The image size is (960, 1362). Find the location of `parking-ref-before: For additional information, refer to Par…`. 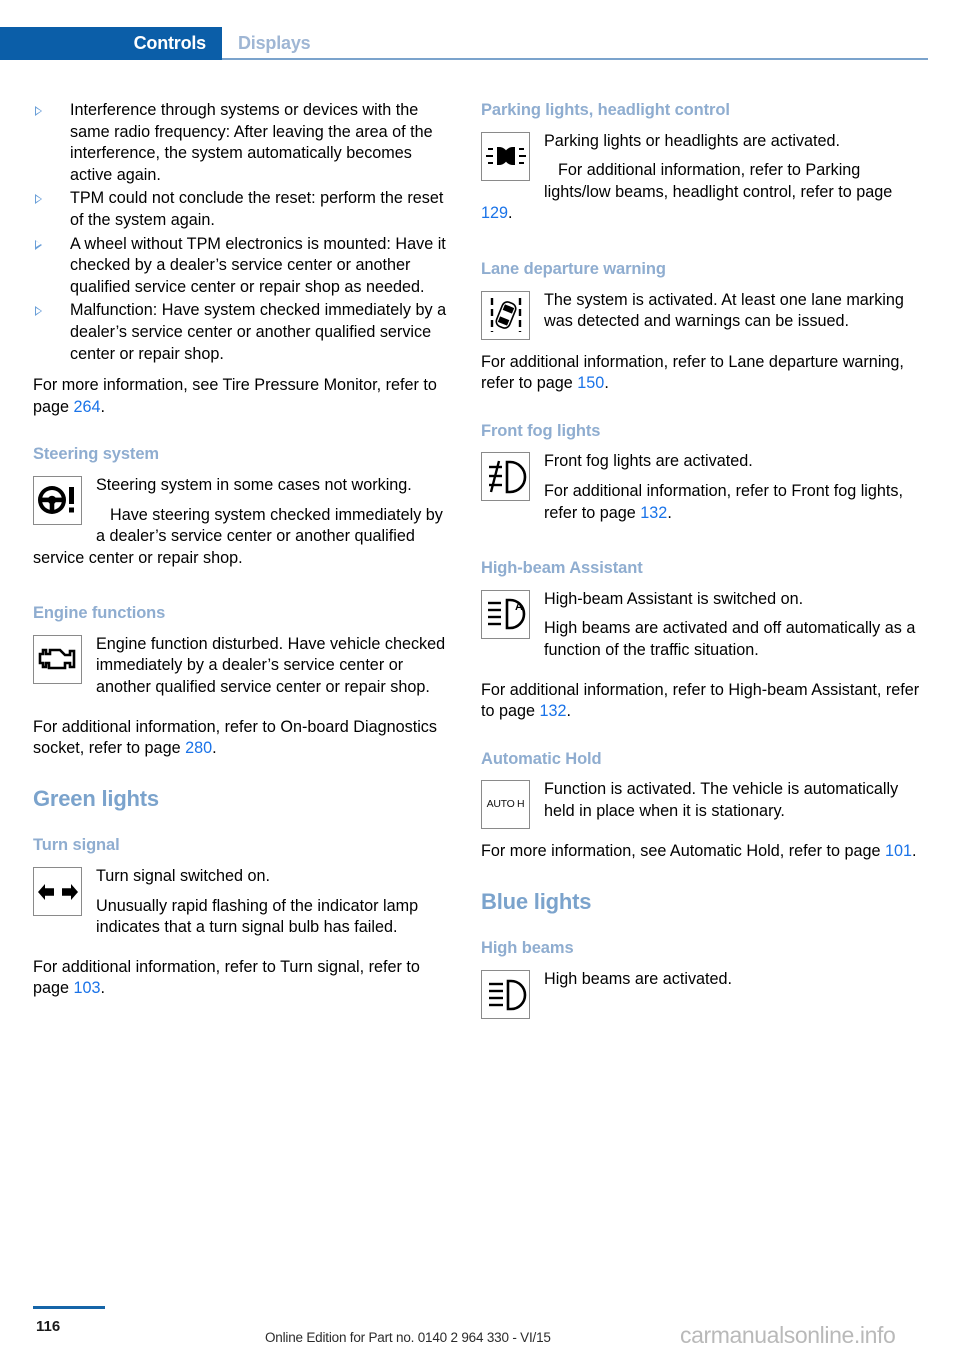

parking-ref-before: For additional information, refer to Par… is located at coordinates (718, 181).